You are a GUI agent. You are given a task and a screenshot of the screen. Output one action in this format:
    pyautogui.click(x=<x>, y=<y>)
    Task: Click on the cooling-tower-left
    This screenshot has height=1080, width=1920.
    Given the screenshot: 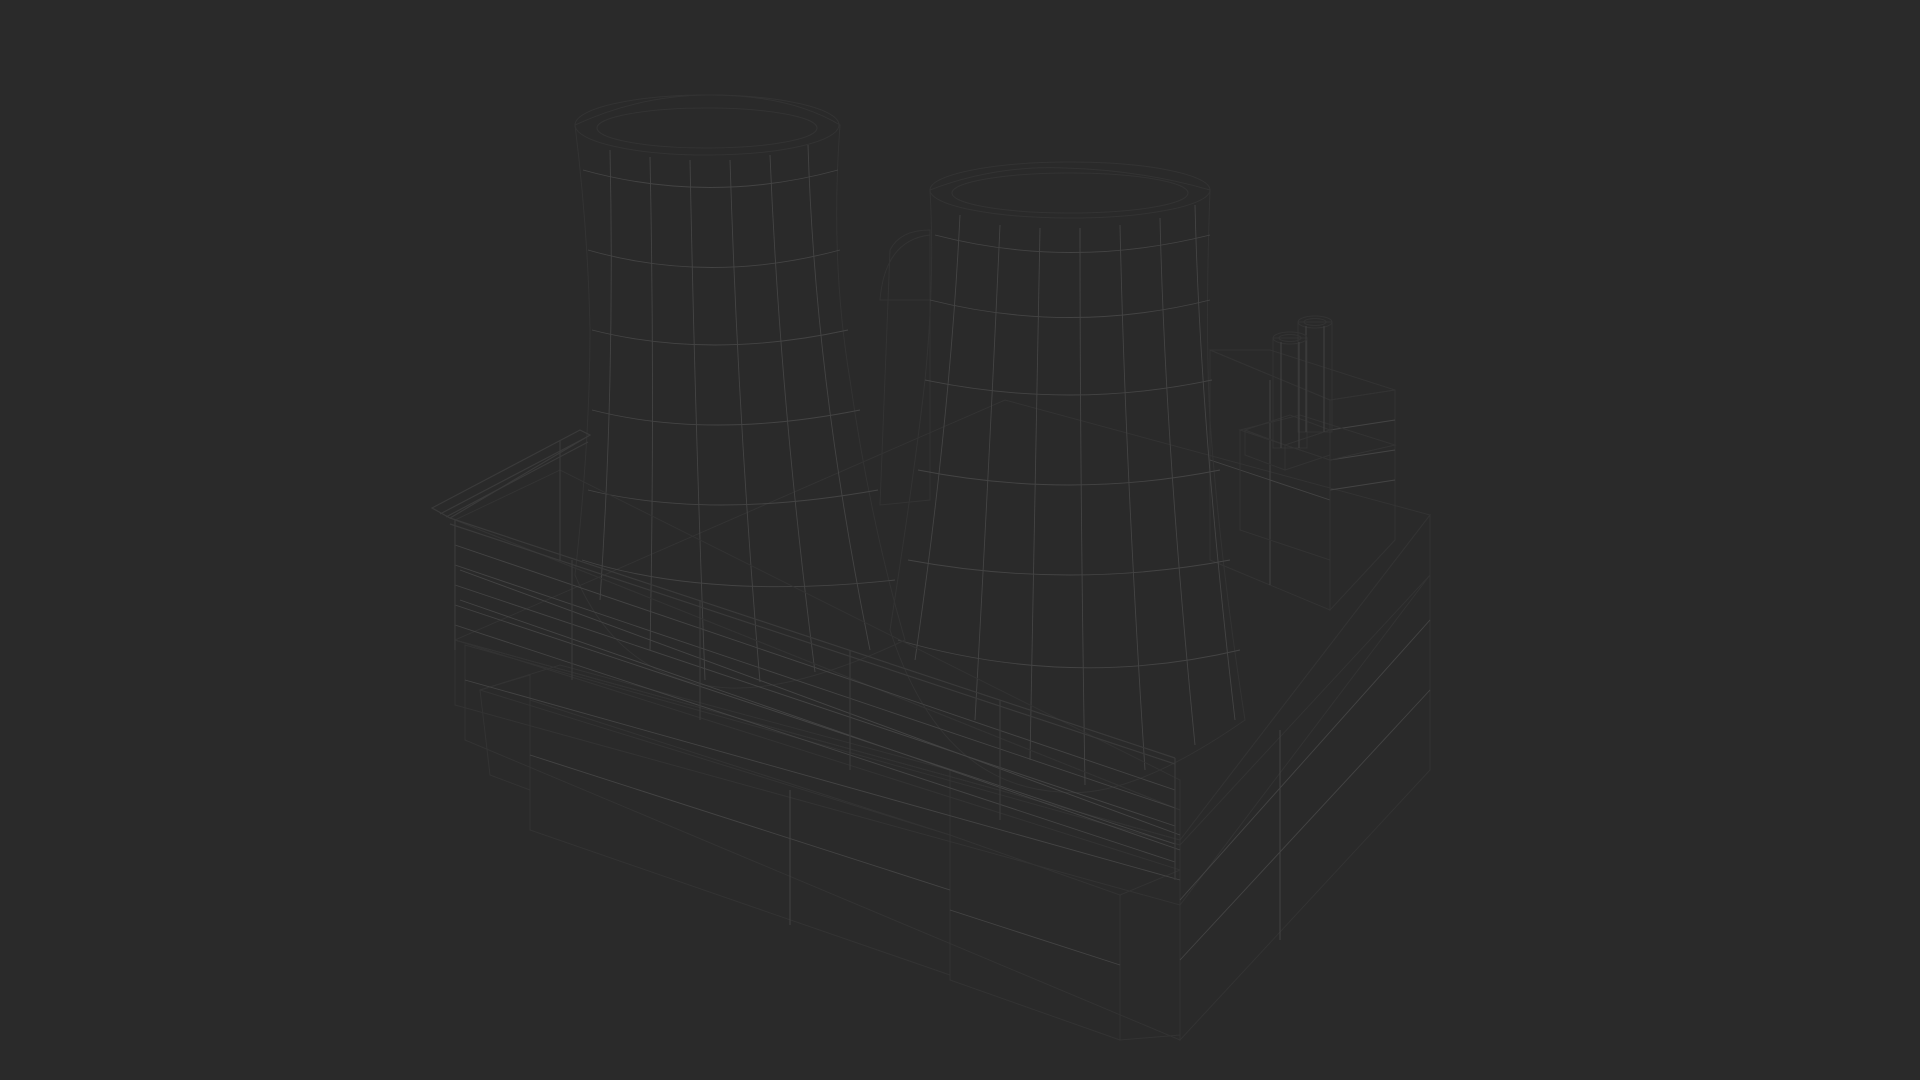 What is the action you would take?
    pyautogui.click(x=740, y=391)
    